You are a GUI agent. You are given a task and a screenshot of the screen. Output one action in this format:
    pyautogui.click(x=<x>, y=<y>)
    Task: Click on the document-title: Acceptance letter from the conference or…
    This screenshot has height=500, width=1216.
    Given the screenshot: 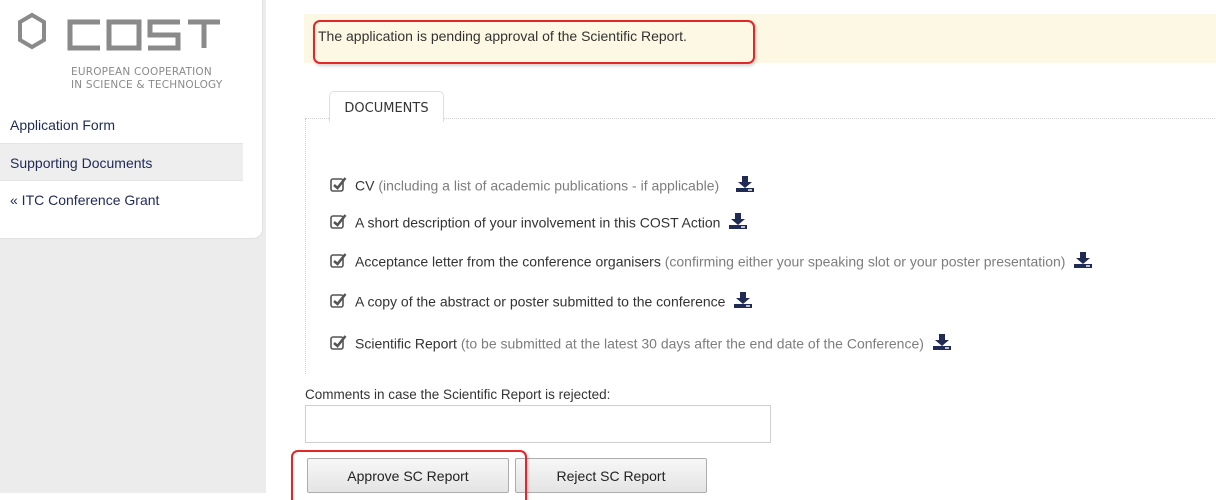 What is the action you would take?
    pyautogui.click(x=508, y=261)
    